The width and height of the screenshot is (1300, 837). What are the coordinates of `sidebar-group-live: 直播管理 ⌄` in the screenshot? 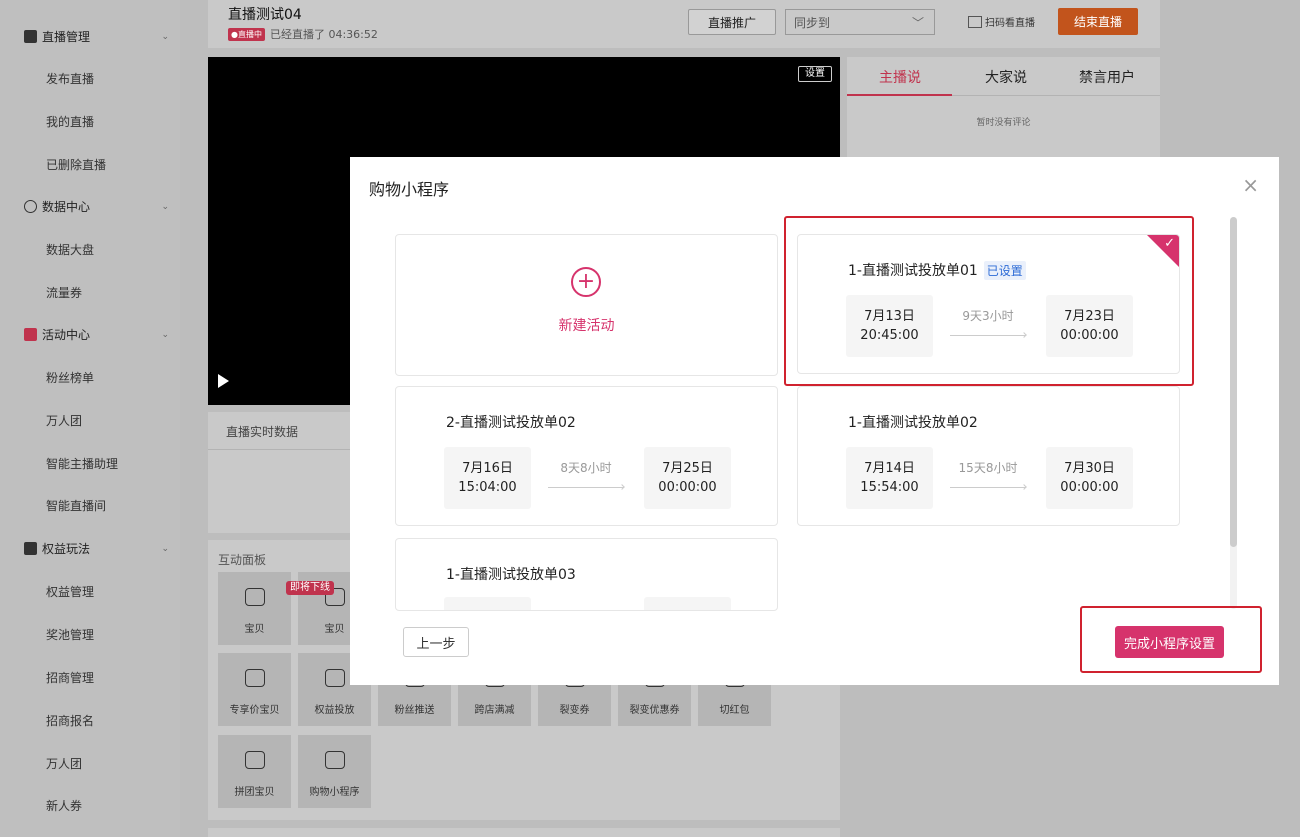 It's located at (96, 36).